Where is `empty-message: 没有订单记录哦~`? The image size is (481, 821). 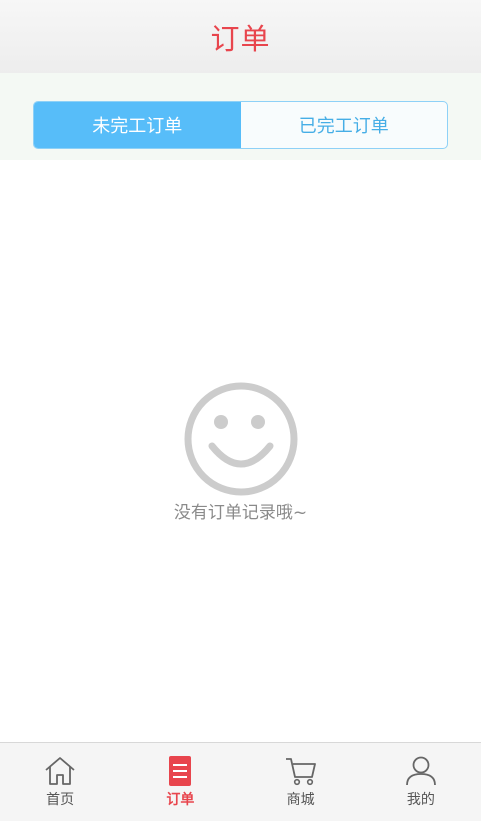
empty-message: 没有订单记录哦~ is located at coordinates (240, 513).